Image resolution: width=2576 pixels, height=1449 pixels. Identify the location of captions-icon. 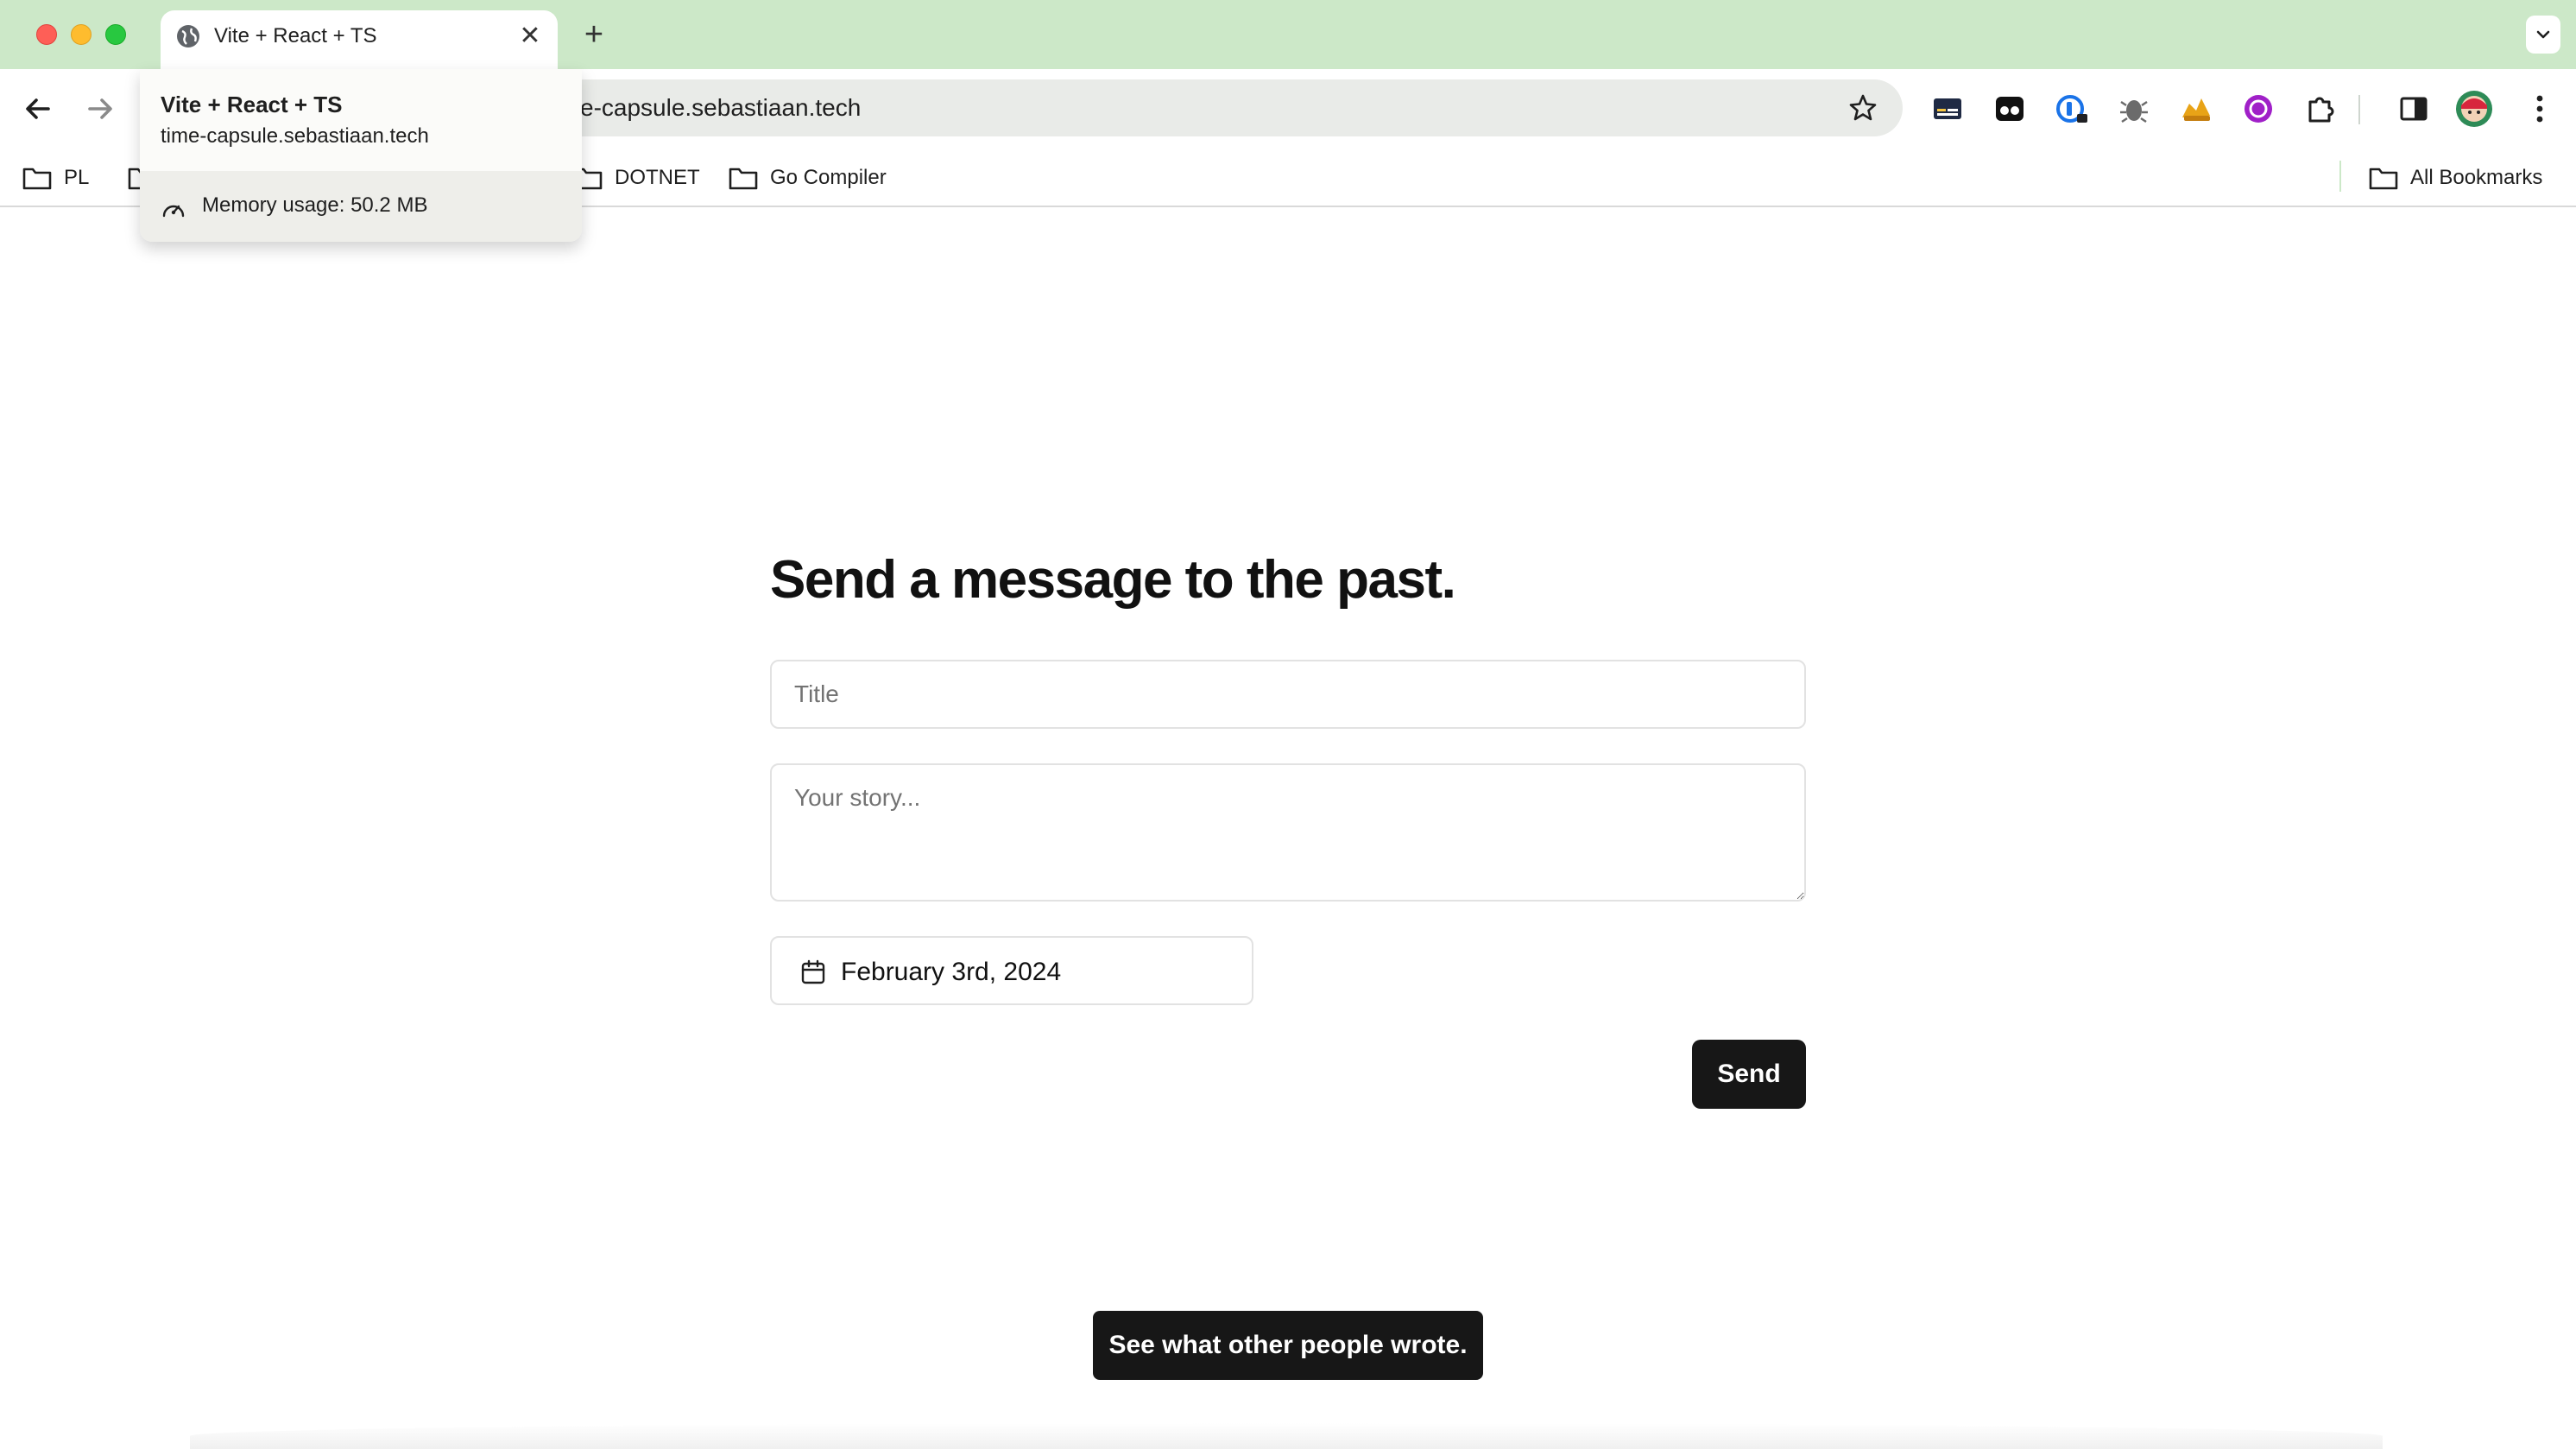
(1947, 109).